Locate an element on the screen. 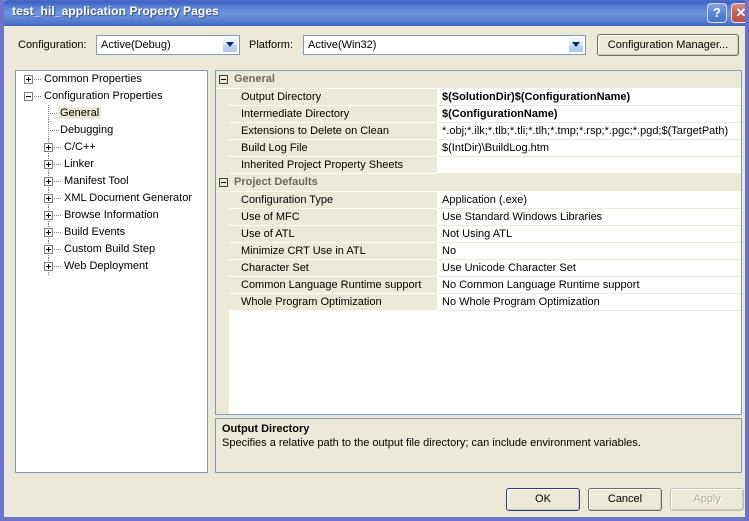 Image resolution: width=749 pixels, height=521 pixels. tree-item-label: Linker is located at coordinates (79, 164).